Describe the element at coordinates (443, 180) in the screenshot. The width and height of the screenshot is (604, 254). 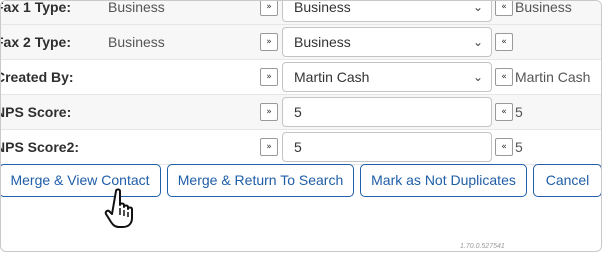
I see `mark-not-duplicates-button: Mark as Not Duplicates` at that location.